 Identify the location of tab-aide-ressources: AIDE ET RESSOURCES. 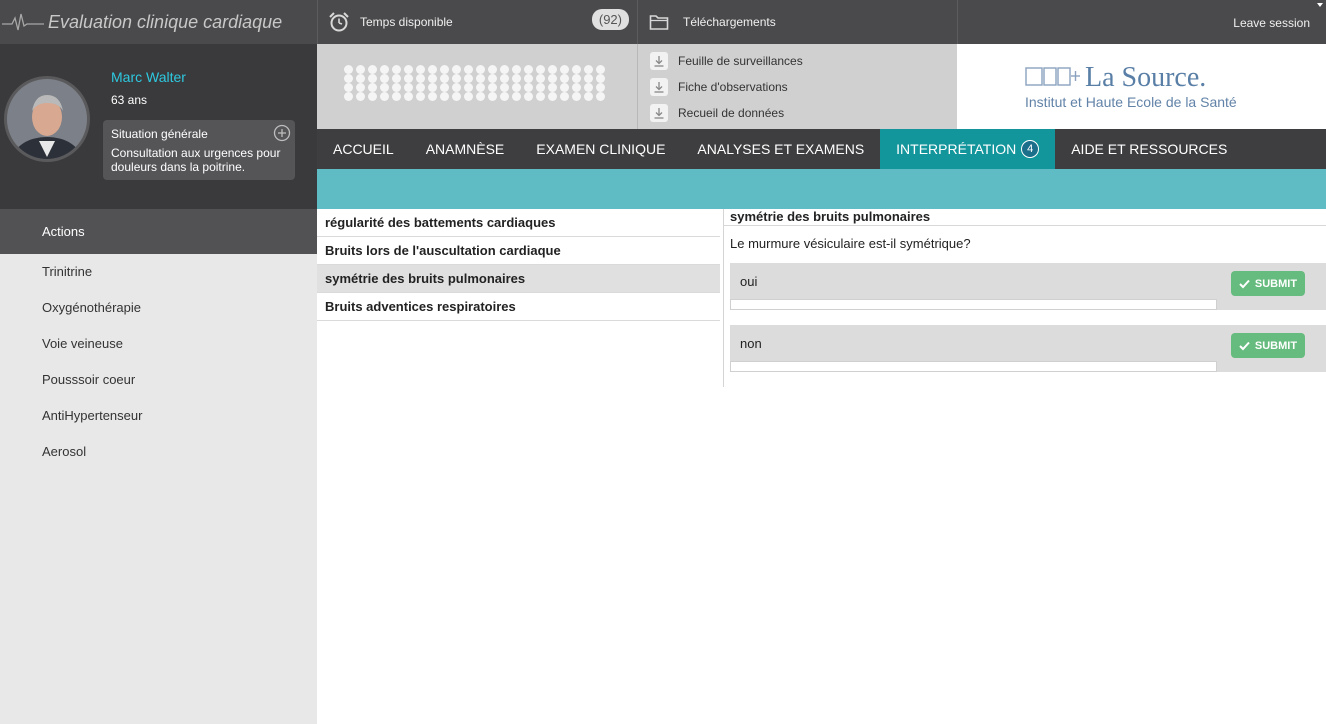
(1149, 149).